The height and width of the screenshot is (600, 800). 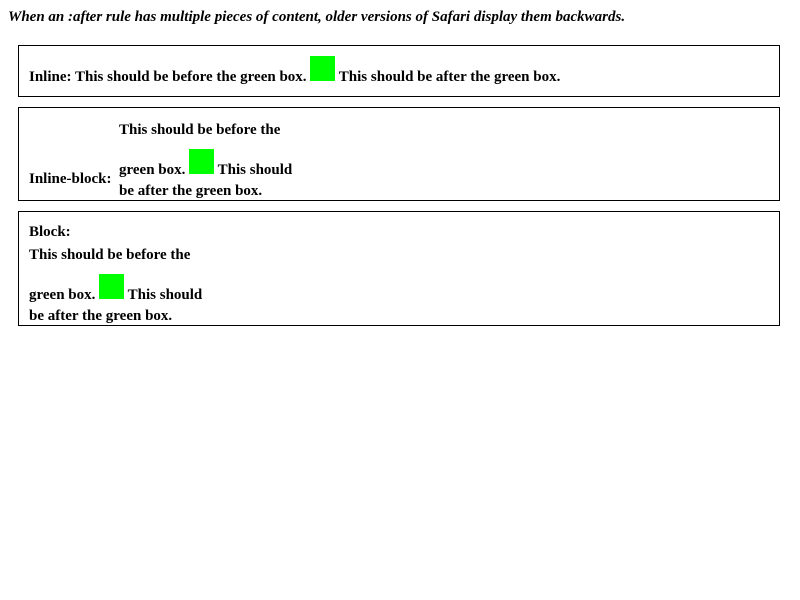 What do you see at coordinates (70, 179) in the screenshot?
I see `inline-block-label: Inline-block:` at bounding box center [70, 179].